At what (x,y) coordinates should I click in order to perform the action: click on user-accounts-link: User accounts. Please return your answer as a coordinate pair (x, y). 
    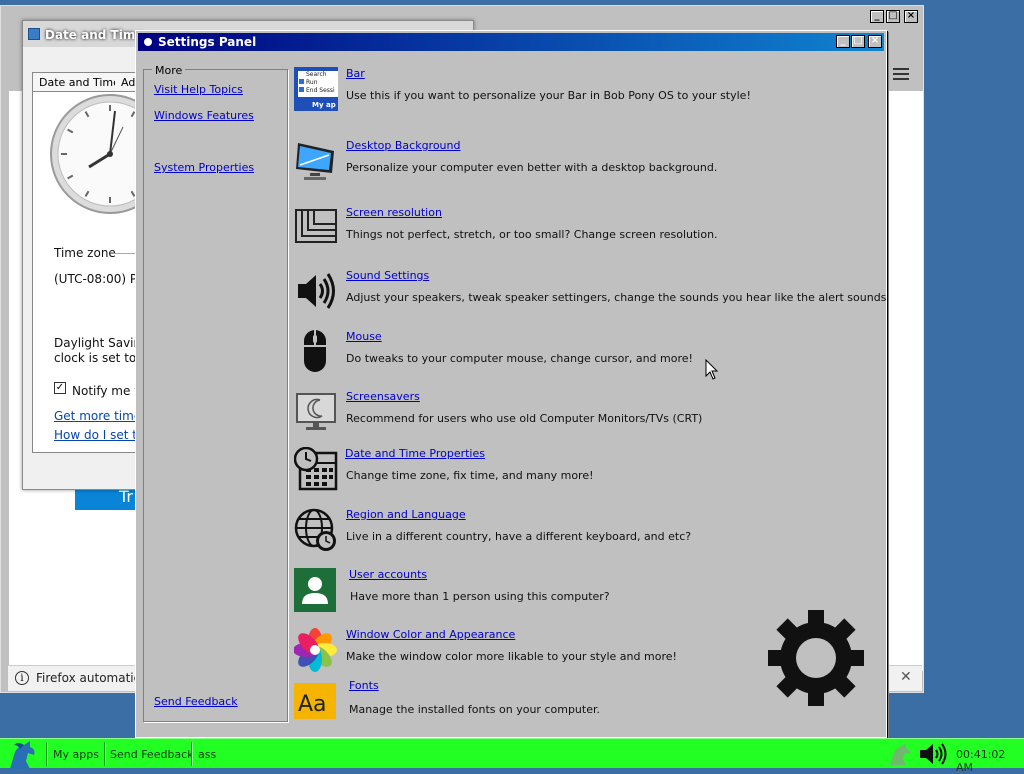
    Looking at the image, I should click on (388, 574).